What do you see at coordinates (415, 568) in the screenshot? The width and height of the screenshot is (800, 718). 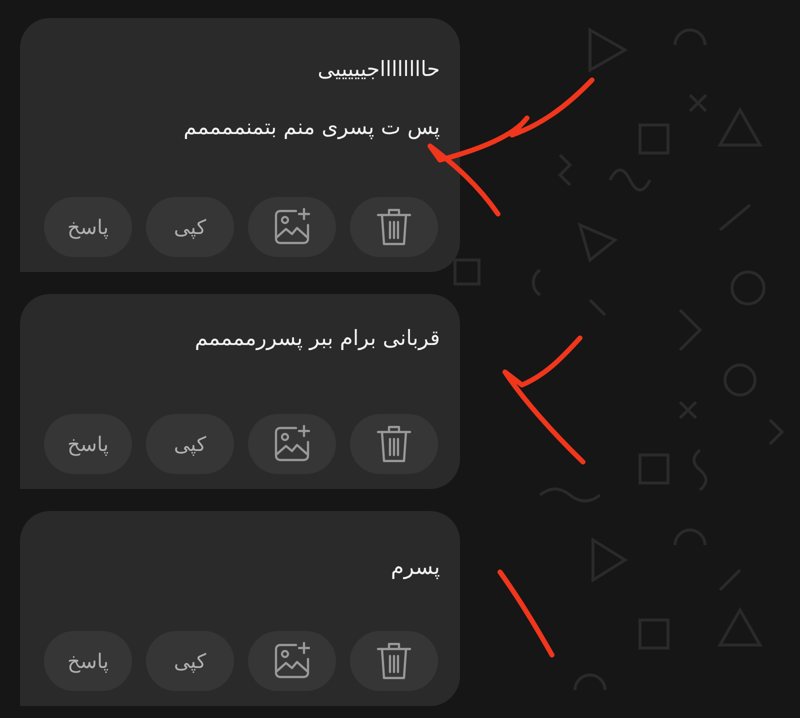 I see `message-text: پسرم` at bounding box center [415, 568].